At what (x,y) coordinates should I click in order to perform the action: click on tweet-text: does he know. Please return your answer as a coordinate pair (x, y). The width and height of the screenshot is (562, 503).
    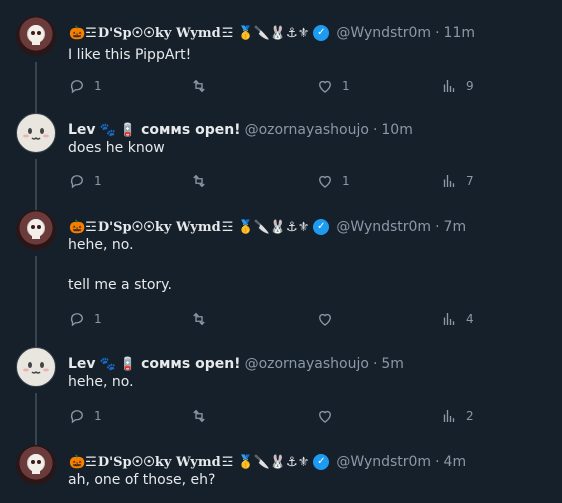
    Looking at the image, I should click on (116, 148).